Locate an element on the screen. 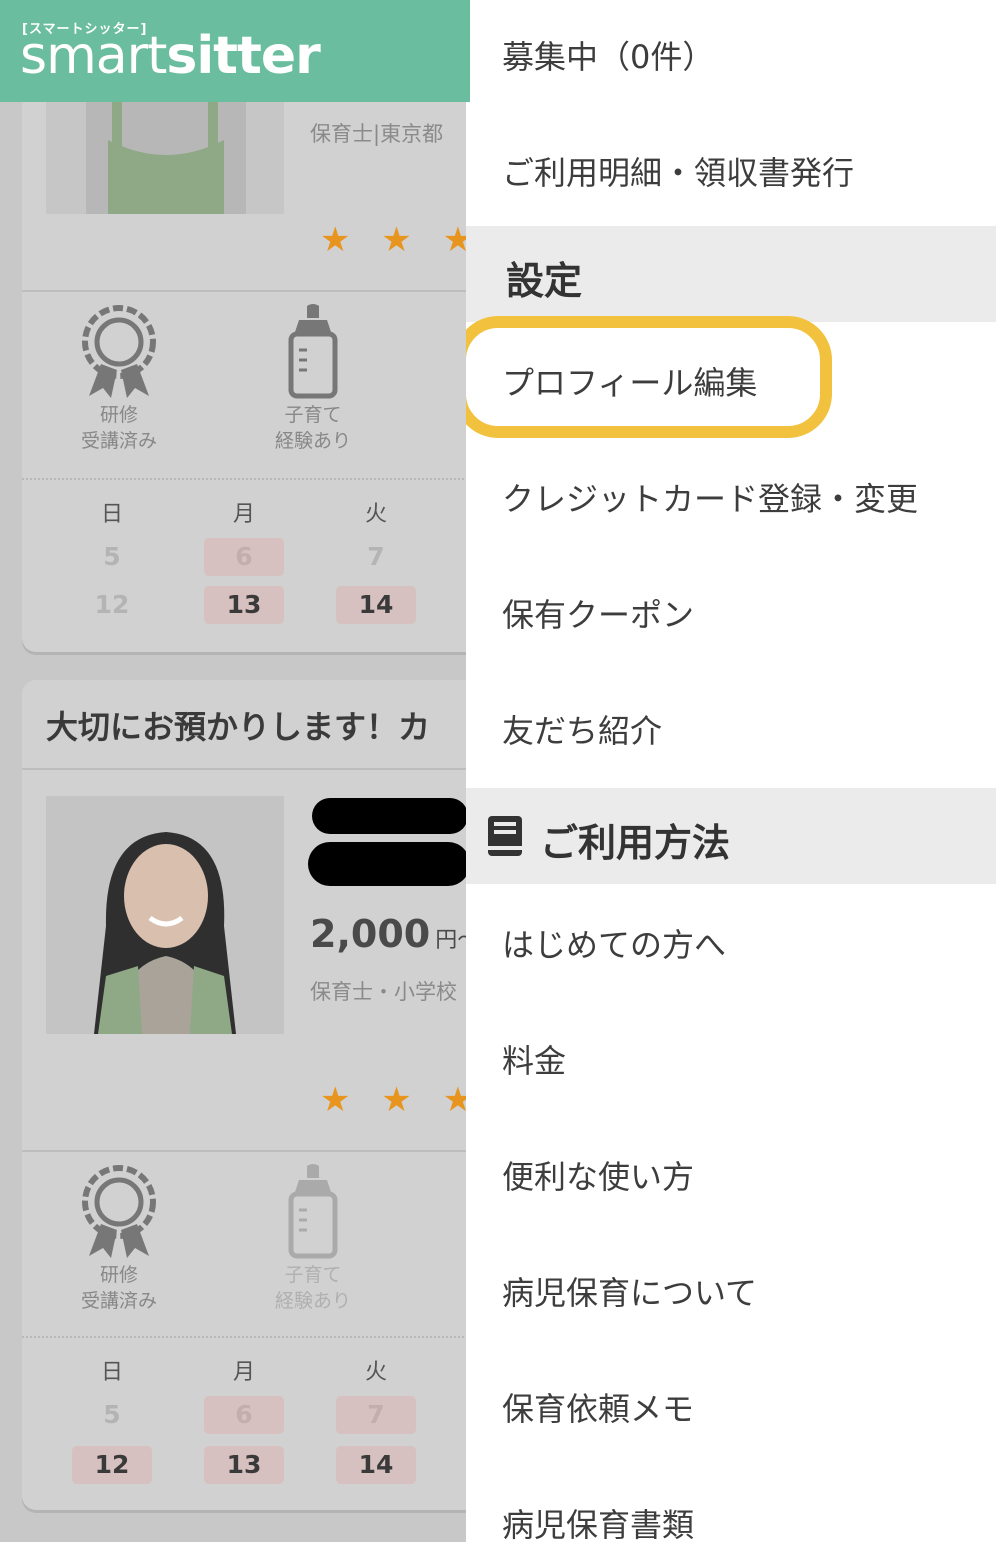 Image resolution: width=996 pixels, height=1542 pixels. sitter-photo is located at coordinates (165, 915).